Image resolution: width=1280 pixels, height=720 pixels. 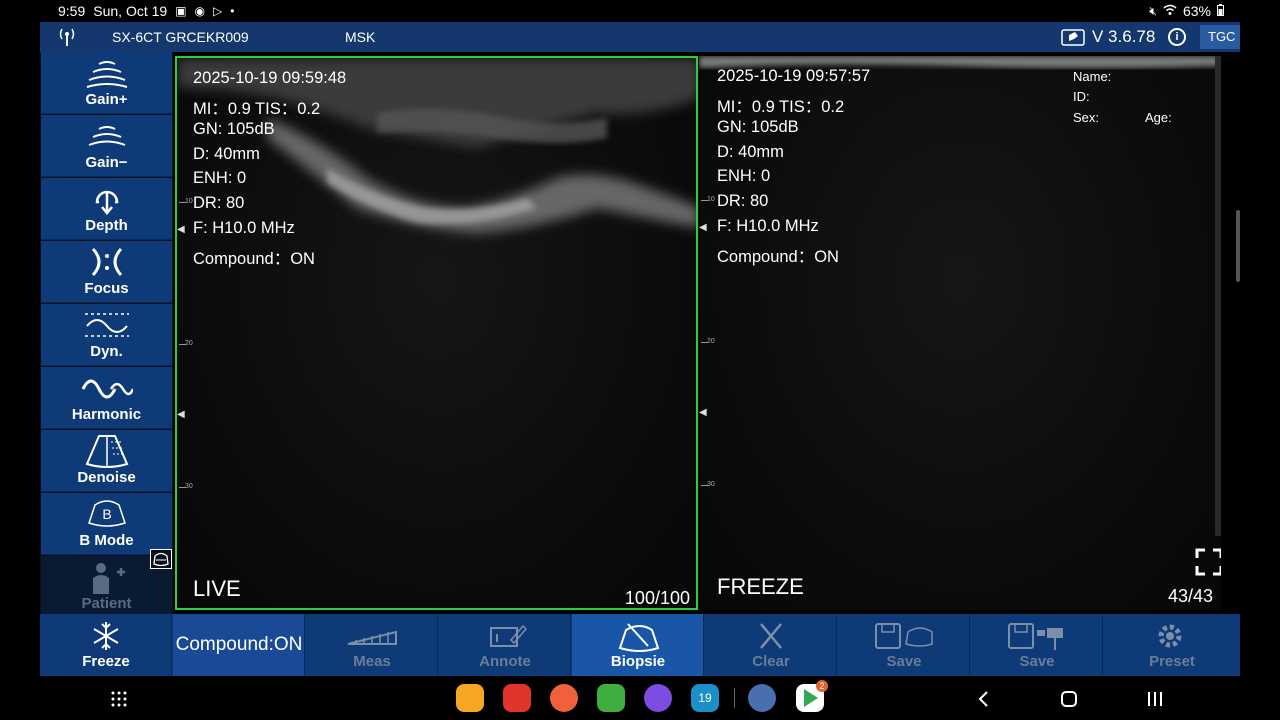 What do you see at coordinates (1208, 562) in the screenshot?
I see `fullscreen-icon` at bounding box center [1208, 562].